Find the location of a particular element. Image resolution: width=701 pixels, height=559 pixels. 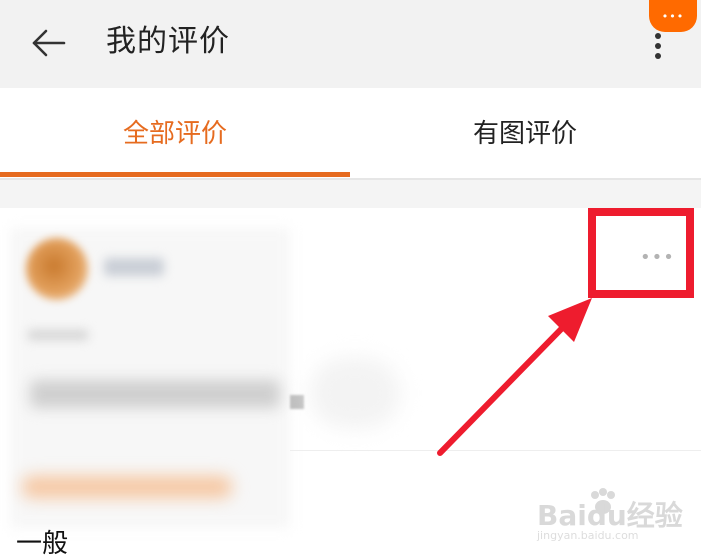

active-tab-indicator is located at coordinates (175, 174).